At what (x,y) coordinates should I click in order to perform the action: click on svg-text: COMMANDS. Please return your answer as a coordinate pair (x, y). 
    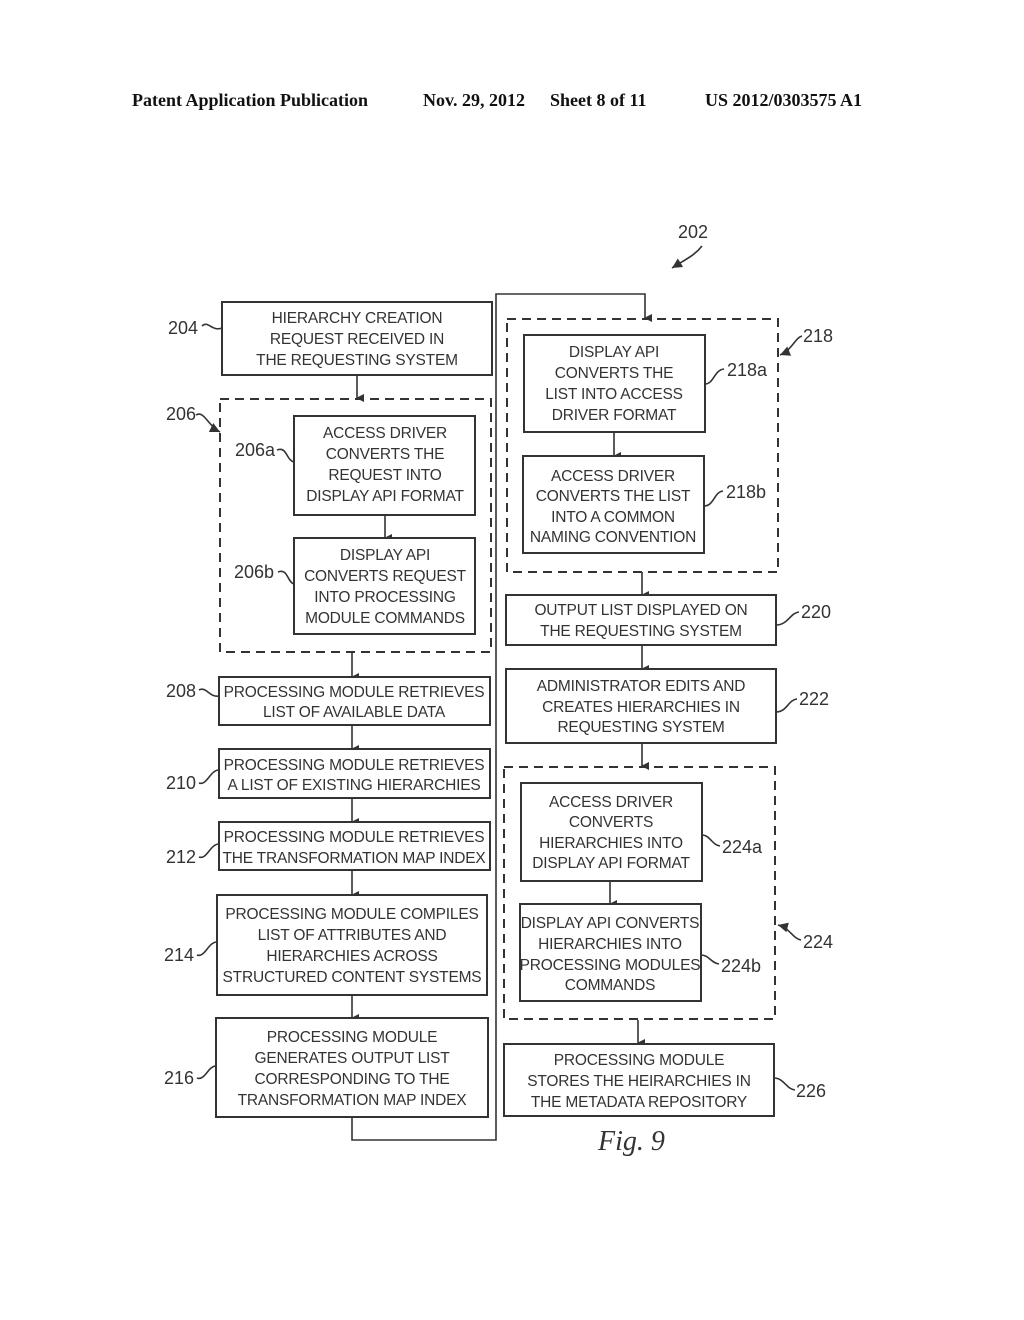
    Looking at the image, I should click on (610, 985).